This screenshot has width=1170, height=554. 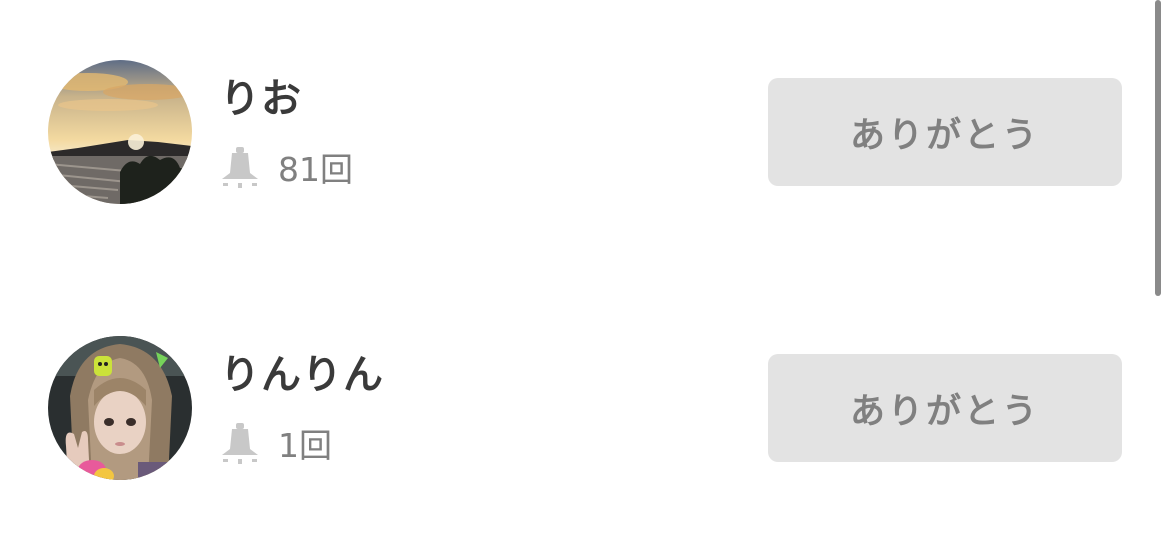 What do you see at coordinates (315, 169) in the screenshot?
I see `count-label: 81回` at bounding box center [315, 169].